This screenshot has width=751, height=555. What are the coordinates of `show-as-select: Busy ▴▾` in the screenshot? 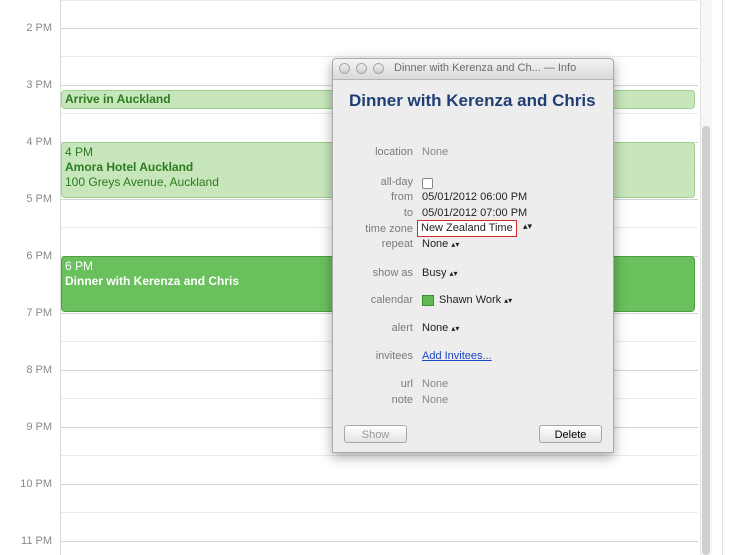 It's located at (440, 273).